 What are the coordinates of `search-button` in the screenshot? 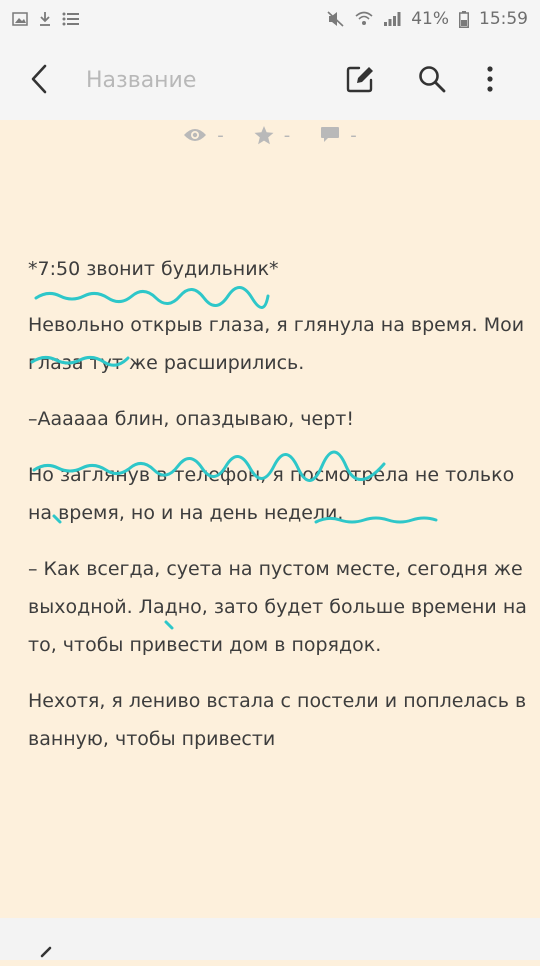 It's located at (432, 79).